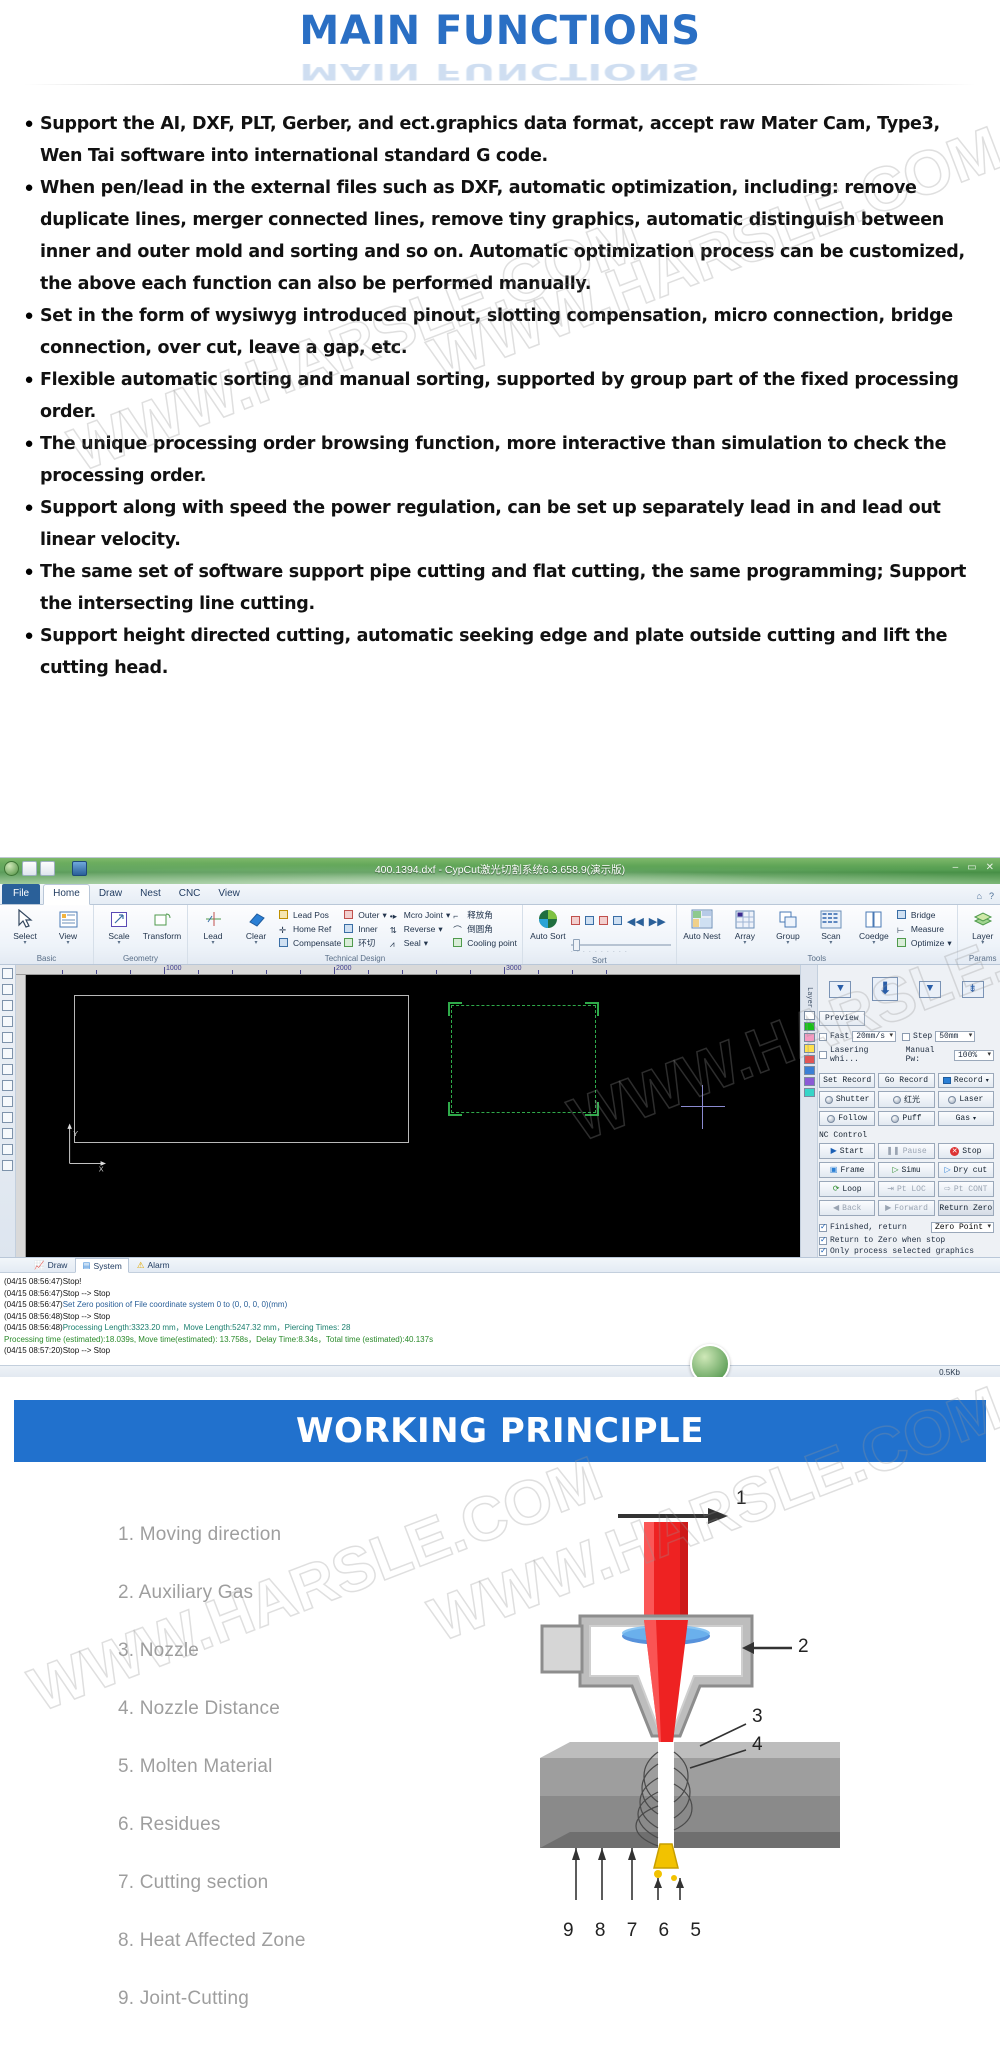  Describe the element at coordinates (21, 894) in the screenshot. I see `tab-file: File` at that location.